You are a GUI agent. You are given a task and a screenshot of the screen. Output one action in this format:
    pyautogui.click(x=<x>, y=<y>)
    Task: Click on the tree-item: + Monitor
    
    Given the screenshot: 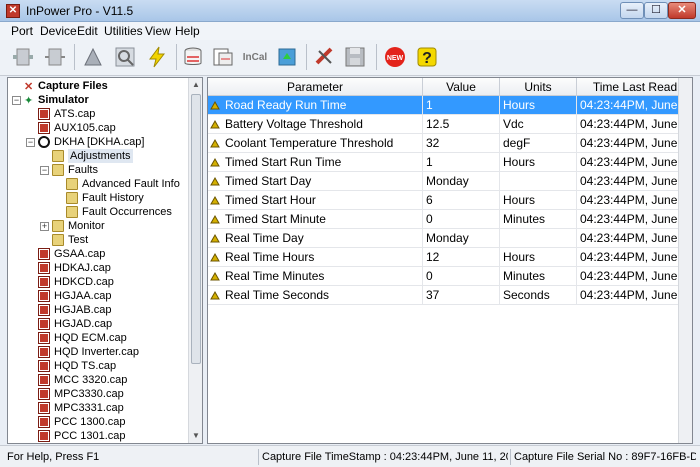 What is the action you would take?
    pyautogui.click(x=98, y=226)
    